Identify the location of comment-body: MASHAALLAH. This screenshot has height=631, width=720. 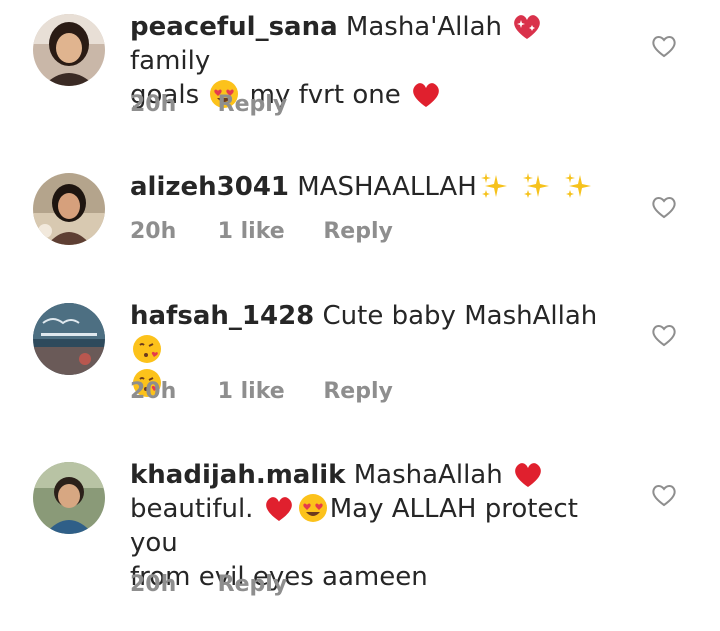
(387, 187).